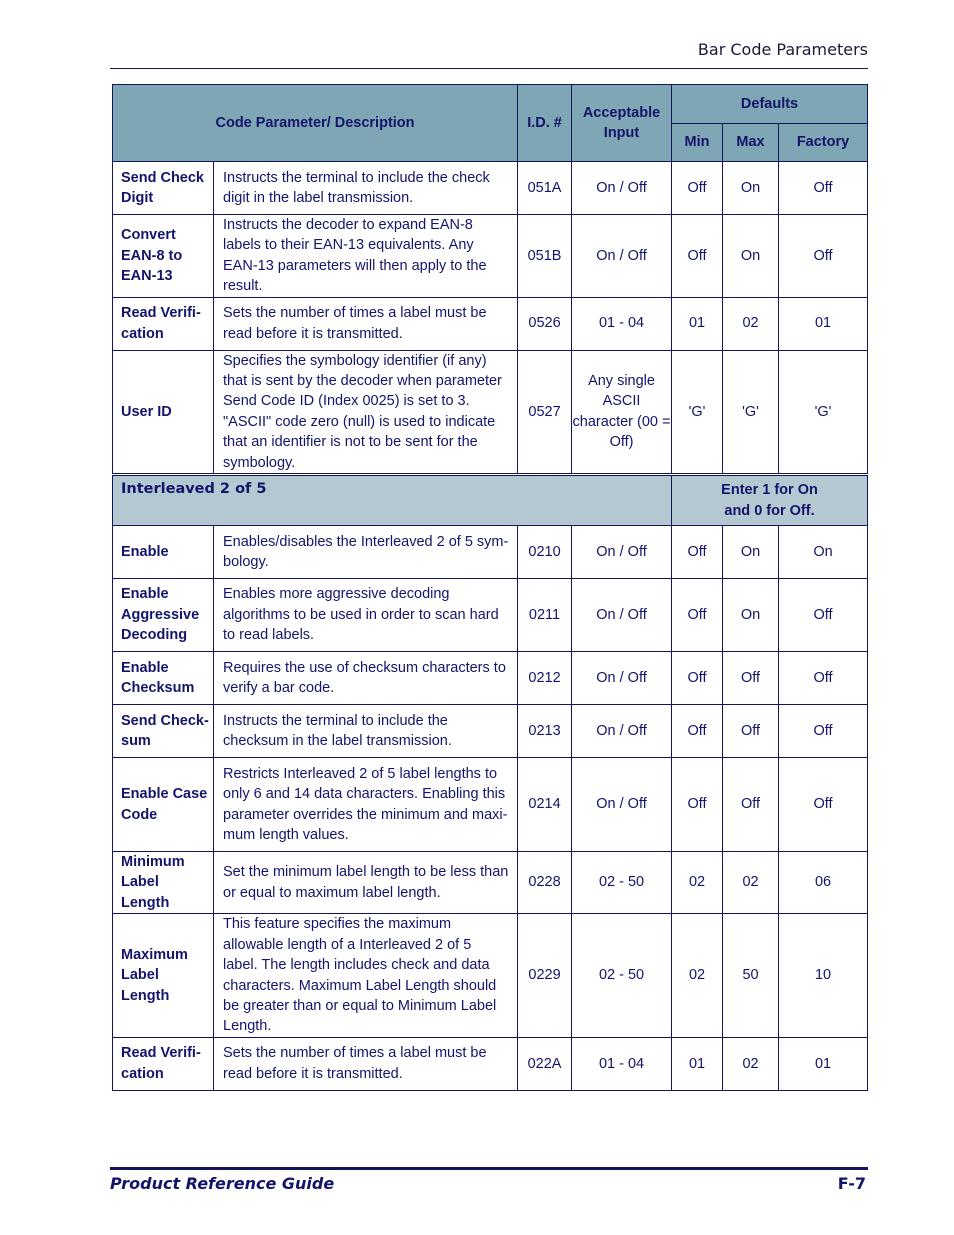 This screenshot has height=1235, width=954. I want to click on parameter-name: User ID, so click(163, 412).